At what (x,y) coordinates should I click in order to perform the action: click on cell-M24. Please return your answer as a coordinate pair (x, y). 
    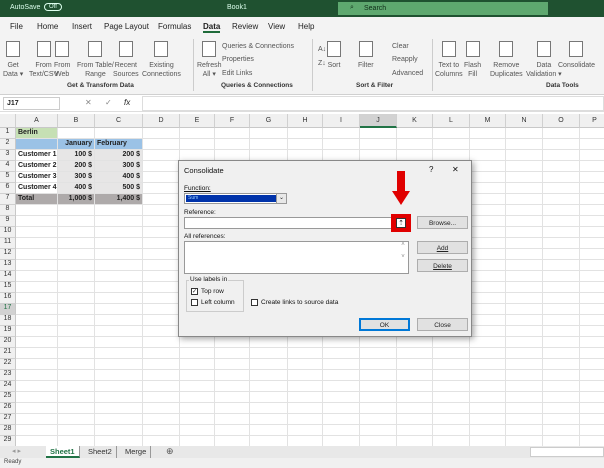
    Looking at the image, I should click on (488, 386).